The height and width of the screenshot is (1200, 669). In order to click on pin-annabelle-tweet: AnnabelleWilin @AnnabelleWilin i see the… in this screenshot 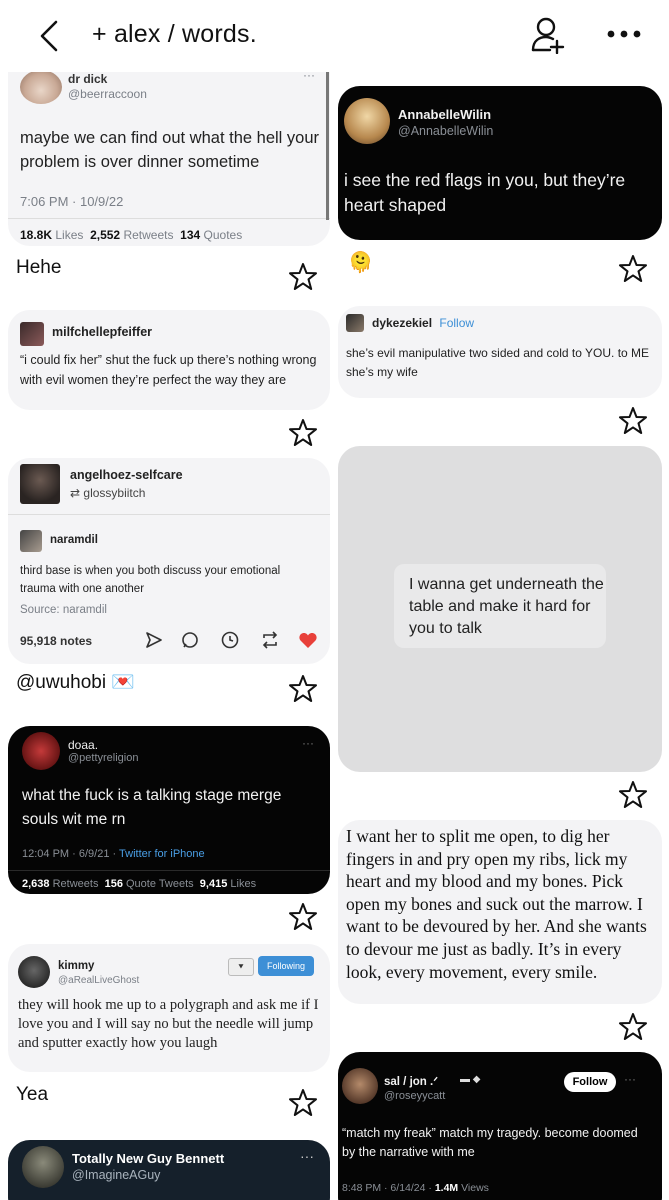, I will do `click(500, 163)`.